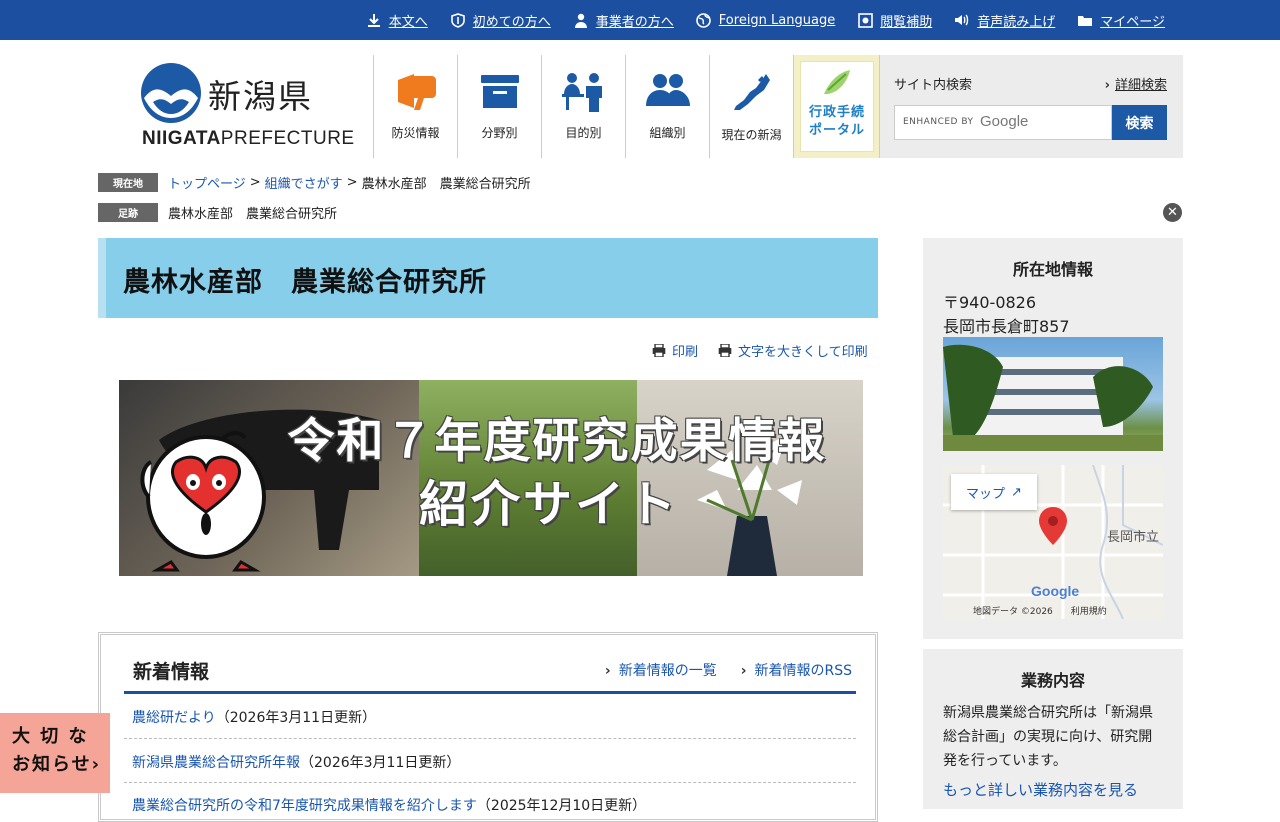 The width and height of the screenshot is (1280, 822). I want to click on news-links: 新着情報の一覧 新着情報のRSS, so click(716, 670).